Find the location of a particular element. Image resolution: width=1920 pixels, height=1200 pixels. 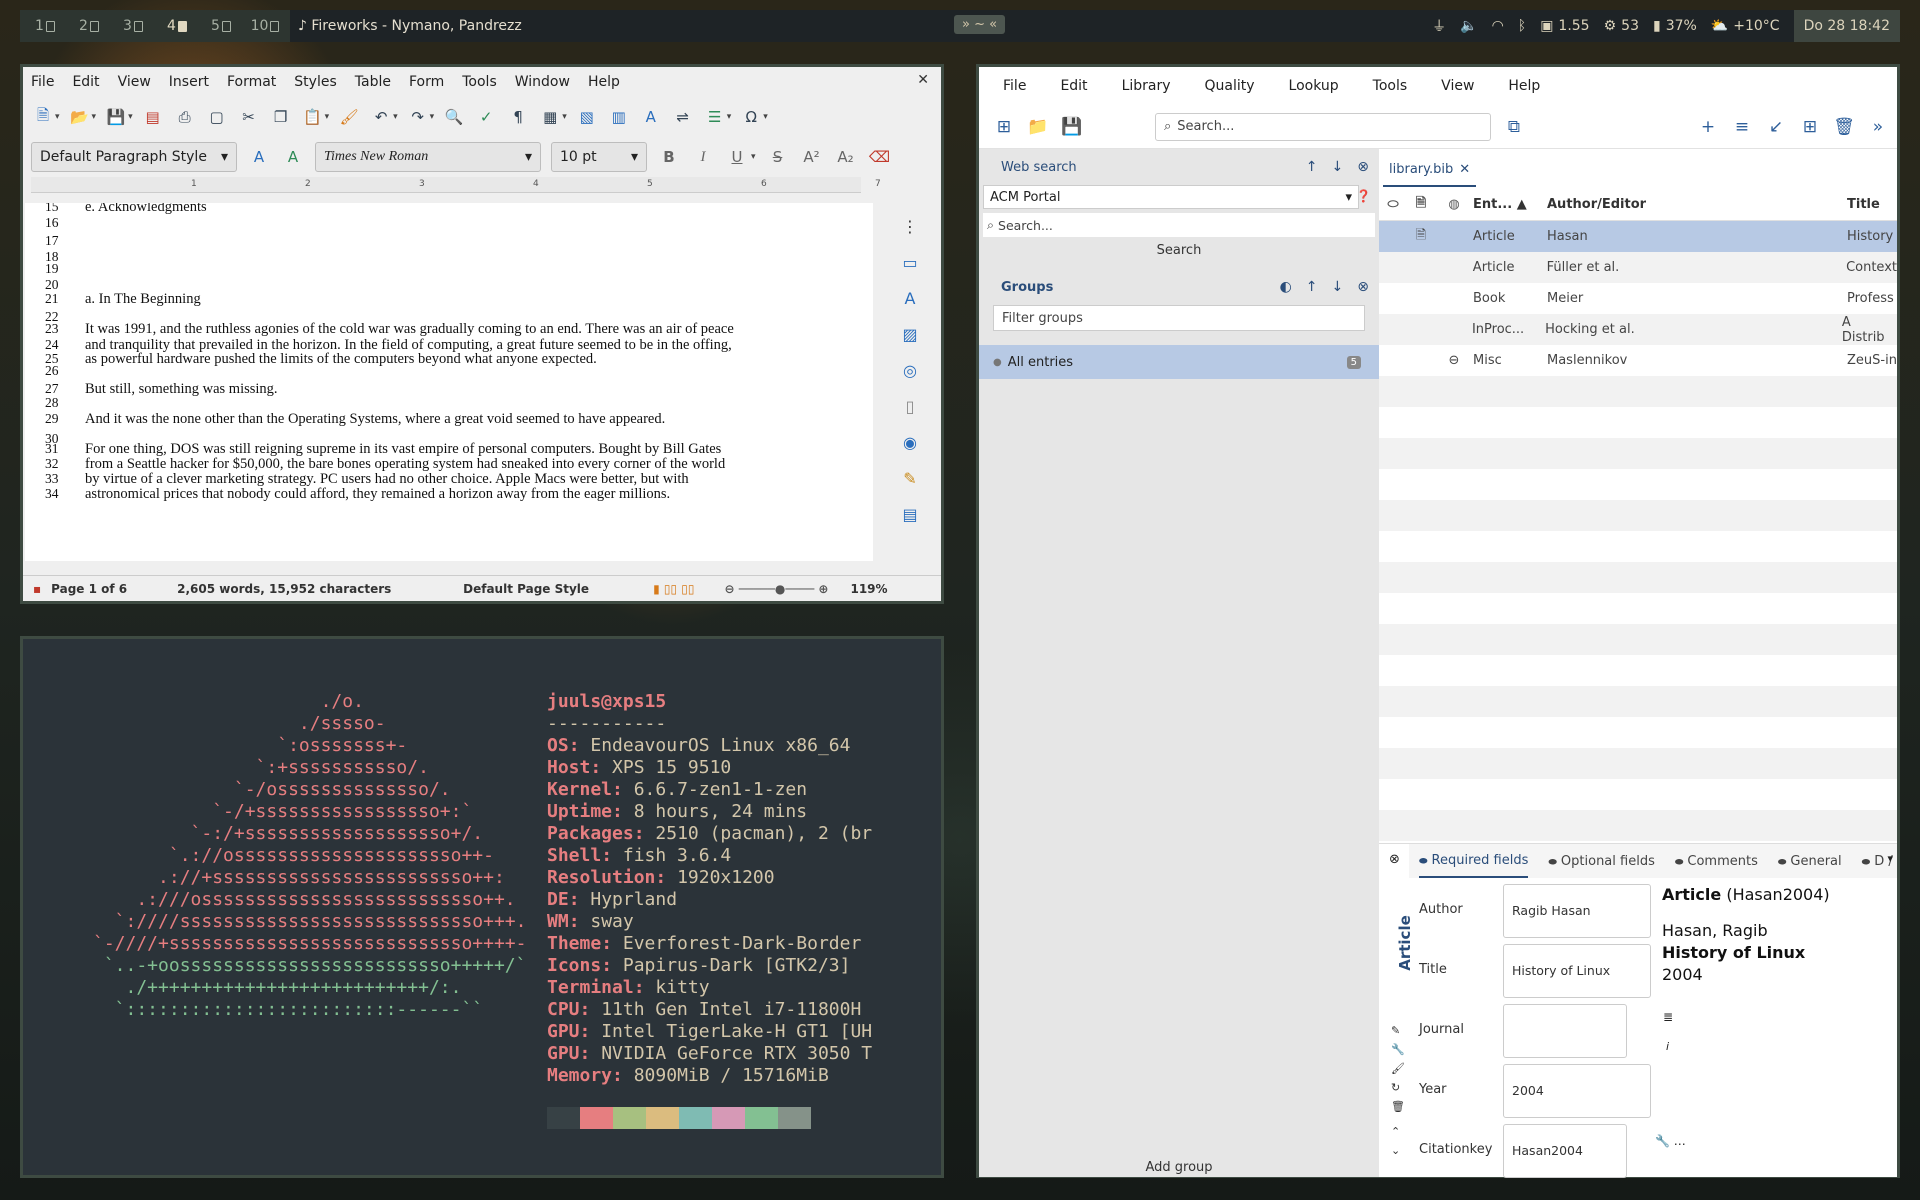

workspace-button: 10 is located at coordinates (265, 26).